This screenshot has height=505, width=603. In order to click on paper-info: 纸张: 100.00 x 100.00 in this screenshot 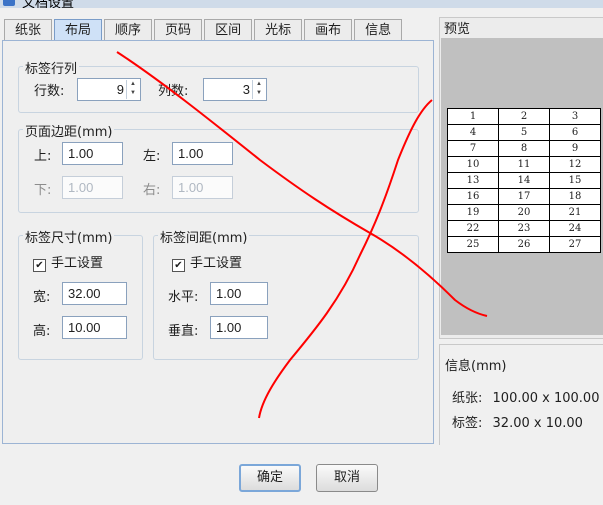, I will do `click(525, 396)`.